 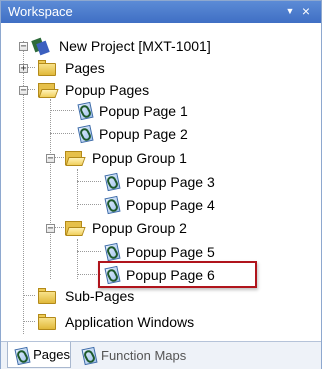 What do you see at coordinates (100, 296) in the screenshot?
I see `tree-label-sub-pages: Sub-Pages` at bounding box center [100, 296].